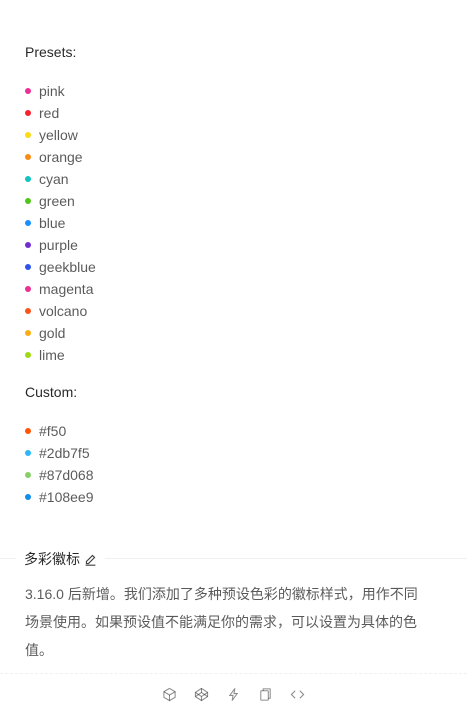  What do you see at coordinates (57, 201) in the screenshot?
I see `badge-label: green` at bounding box center [57, 201].